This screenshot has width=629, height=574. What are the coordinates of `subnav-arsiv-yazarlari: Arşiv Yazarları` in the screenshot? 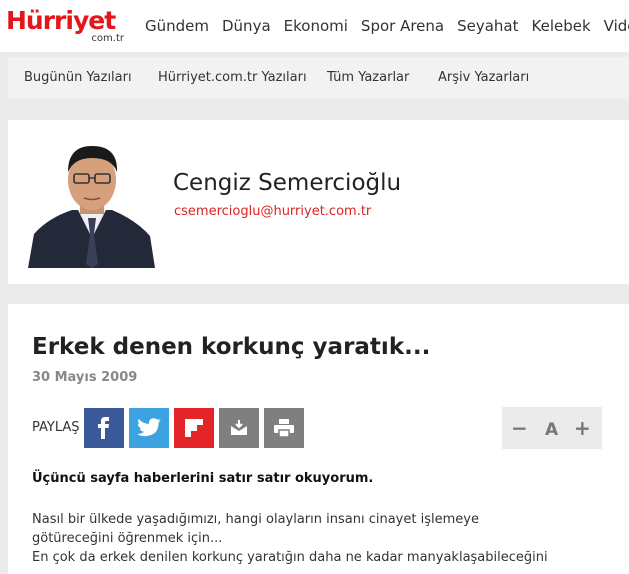 It's located at (483, 78).